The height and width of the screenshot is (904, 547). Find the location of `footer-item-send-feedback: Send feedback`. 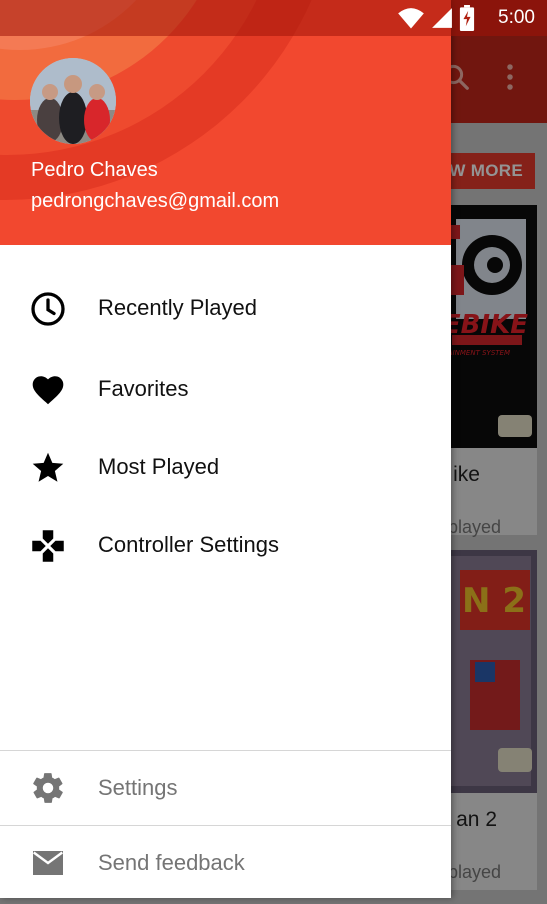

footer-item-send-feedback: Send feedback is located at coordinates (225, 863).